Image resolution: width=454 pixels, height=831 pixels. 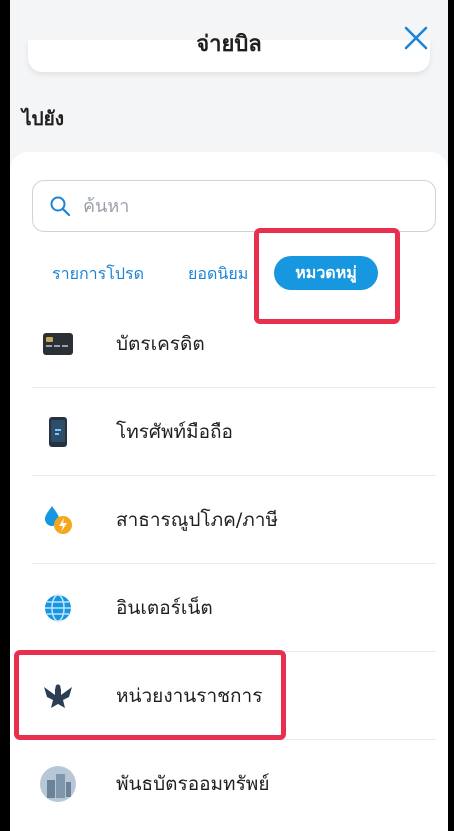 I want to click on search-input, so click(x=248, y=206).